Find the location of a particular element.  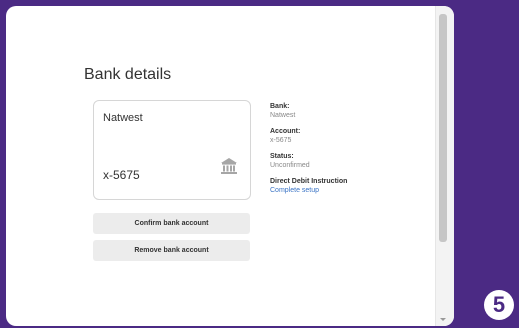

account-label: Account: is located at coordinates (285, 131).